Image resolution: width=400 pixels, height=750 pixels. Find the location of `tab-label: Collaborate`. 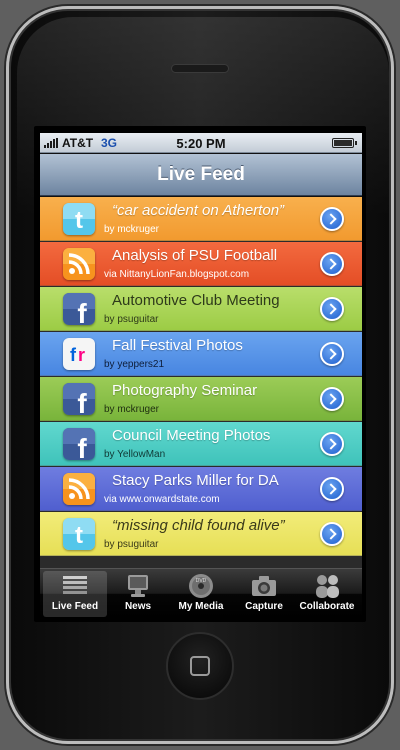

tab-label: Collaborate is located at coordinates (327, 606).